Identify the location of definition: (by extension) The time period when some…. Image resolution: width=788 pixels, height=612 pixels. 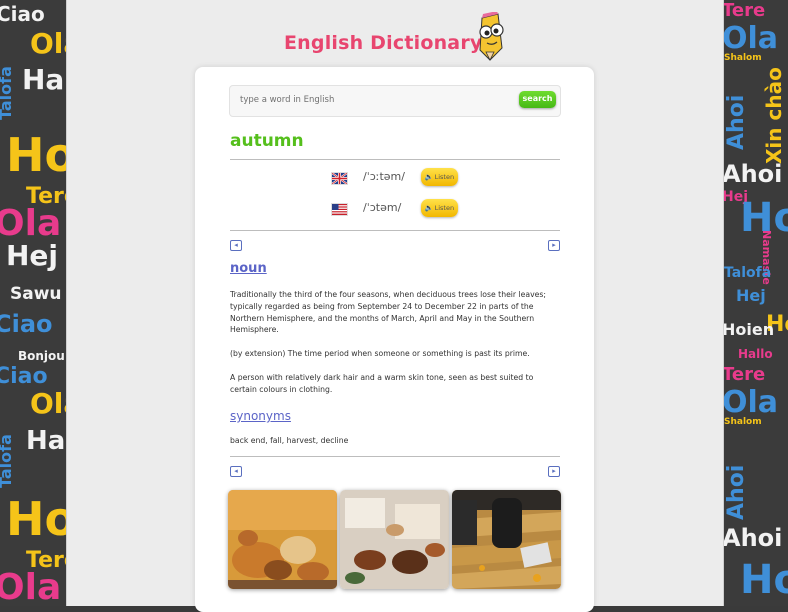
(380, 353).